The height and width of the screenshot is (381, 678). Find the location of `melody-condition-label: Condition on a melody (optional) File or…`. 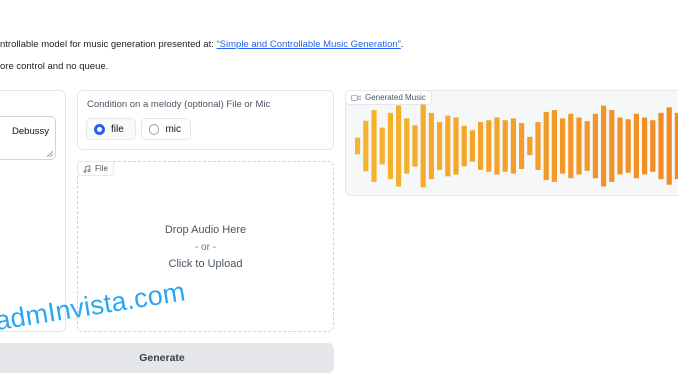

melody-condition-label: Condition on a melody (optional) File or… is located at coordinates (179, 104).